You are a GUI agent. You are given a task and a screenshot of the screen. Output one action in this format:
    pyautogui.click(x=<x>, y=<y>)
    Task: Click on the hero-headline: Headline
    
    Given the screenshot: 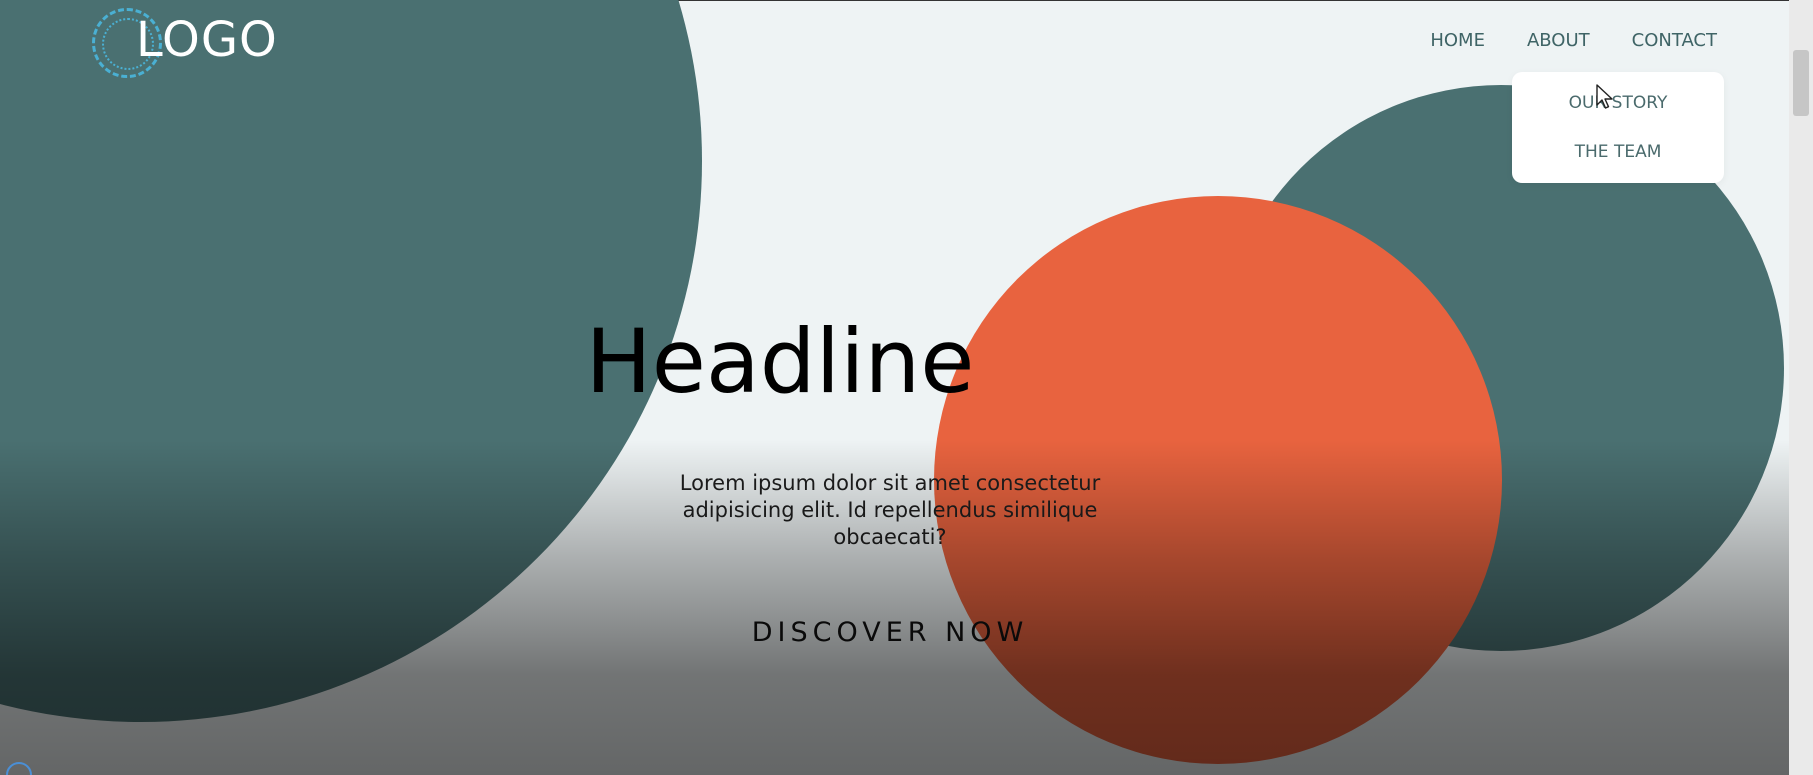 What is the action you would take?
    pyautogui.click(x=780, y=361)
    